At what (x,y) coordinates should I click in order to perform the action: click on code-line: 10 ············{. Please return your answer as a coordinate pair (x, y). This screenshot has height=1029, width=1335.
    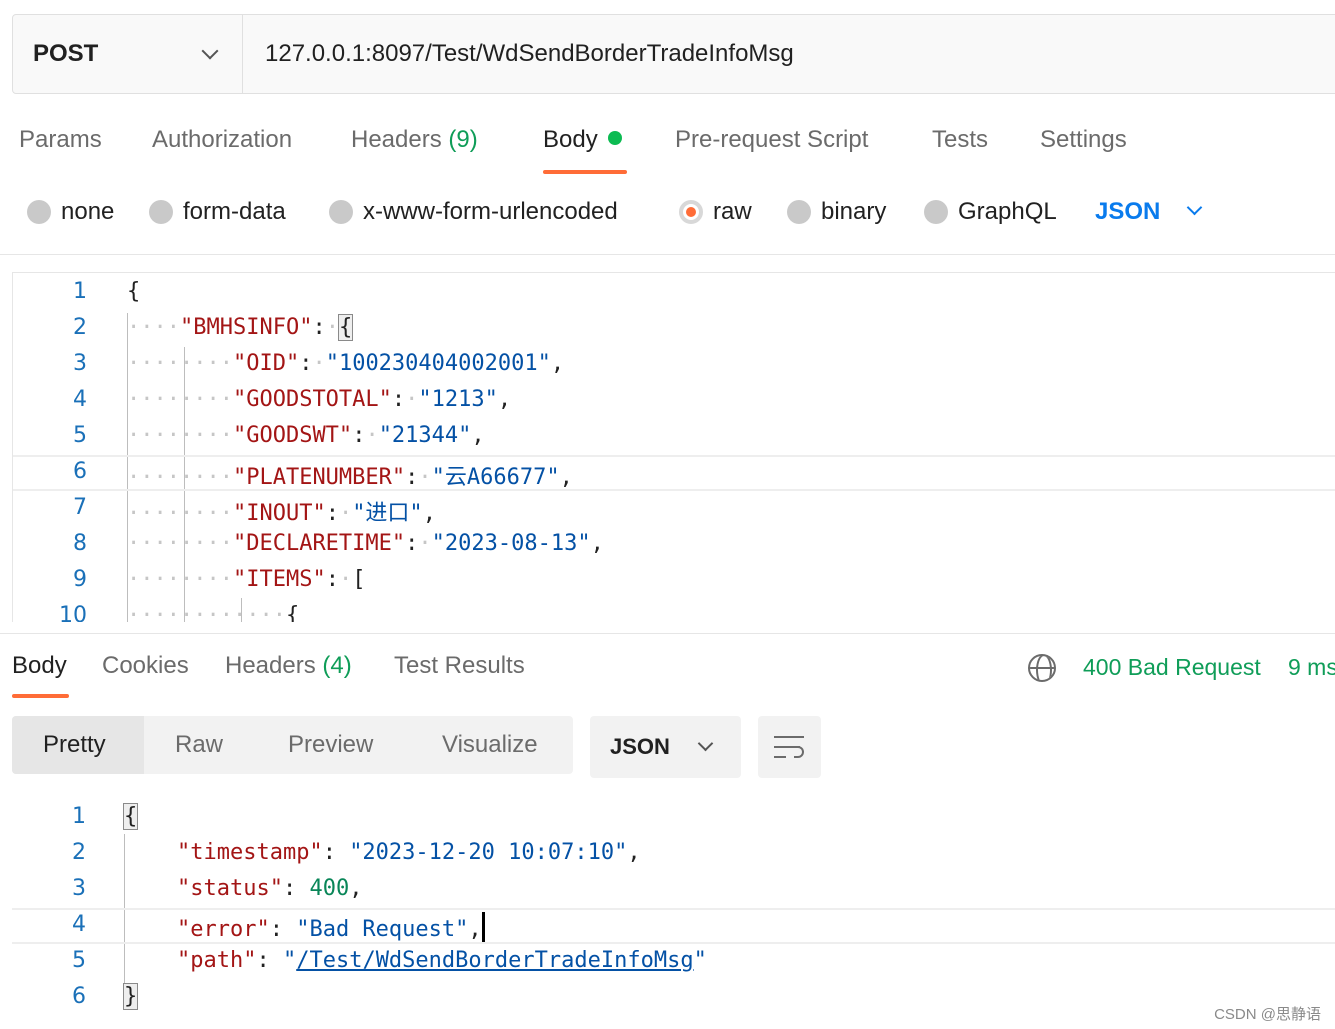
    Looking at the image, I should click on (674, 610).